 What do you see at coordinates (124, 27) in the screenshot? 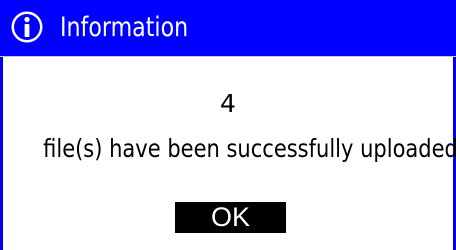
I see `dialog-title: Information` at bounding box center [124, 27].